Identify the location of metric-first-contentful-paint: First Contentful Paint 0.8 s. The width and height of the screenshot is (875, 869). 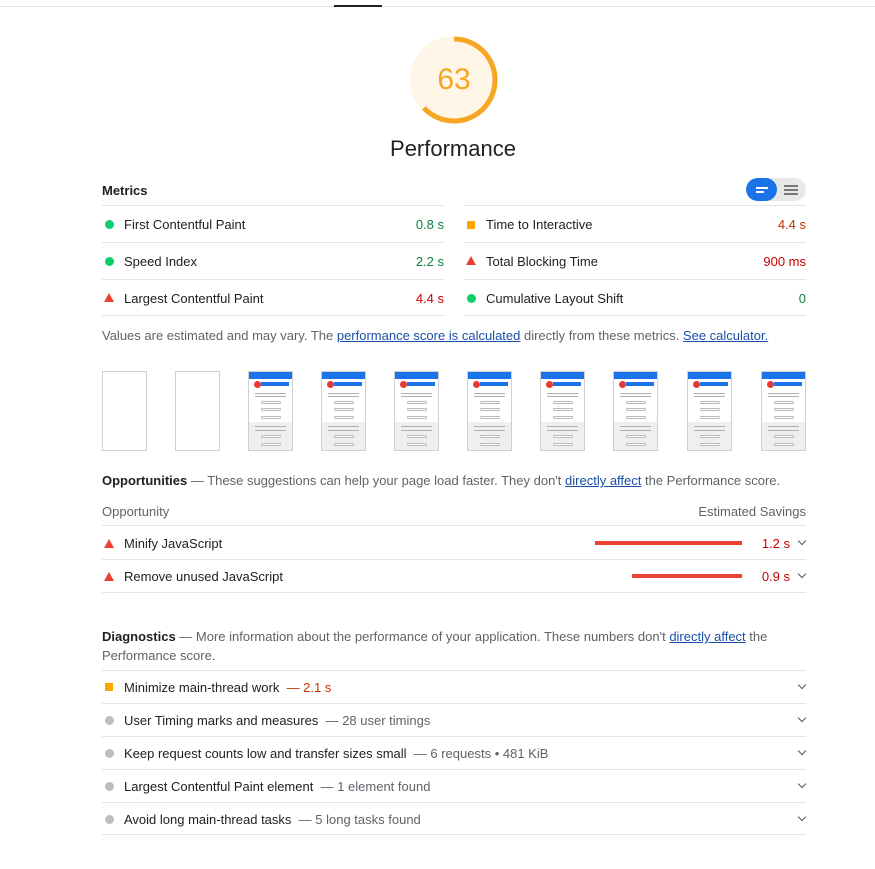
(273, 223).